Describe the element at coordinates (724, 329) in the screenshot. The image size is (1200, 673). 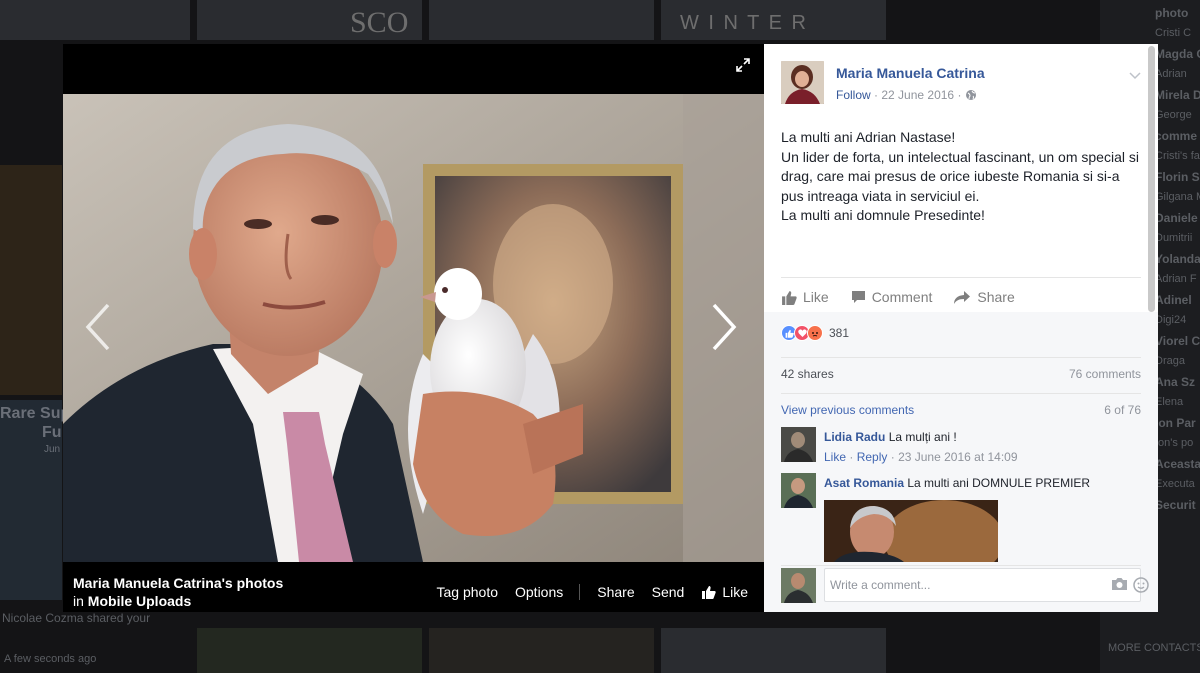
I see `next-photo-arrow` at that location.